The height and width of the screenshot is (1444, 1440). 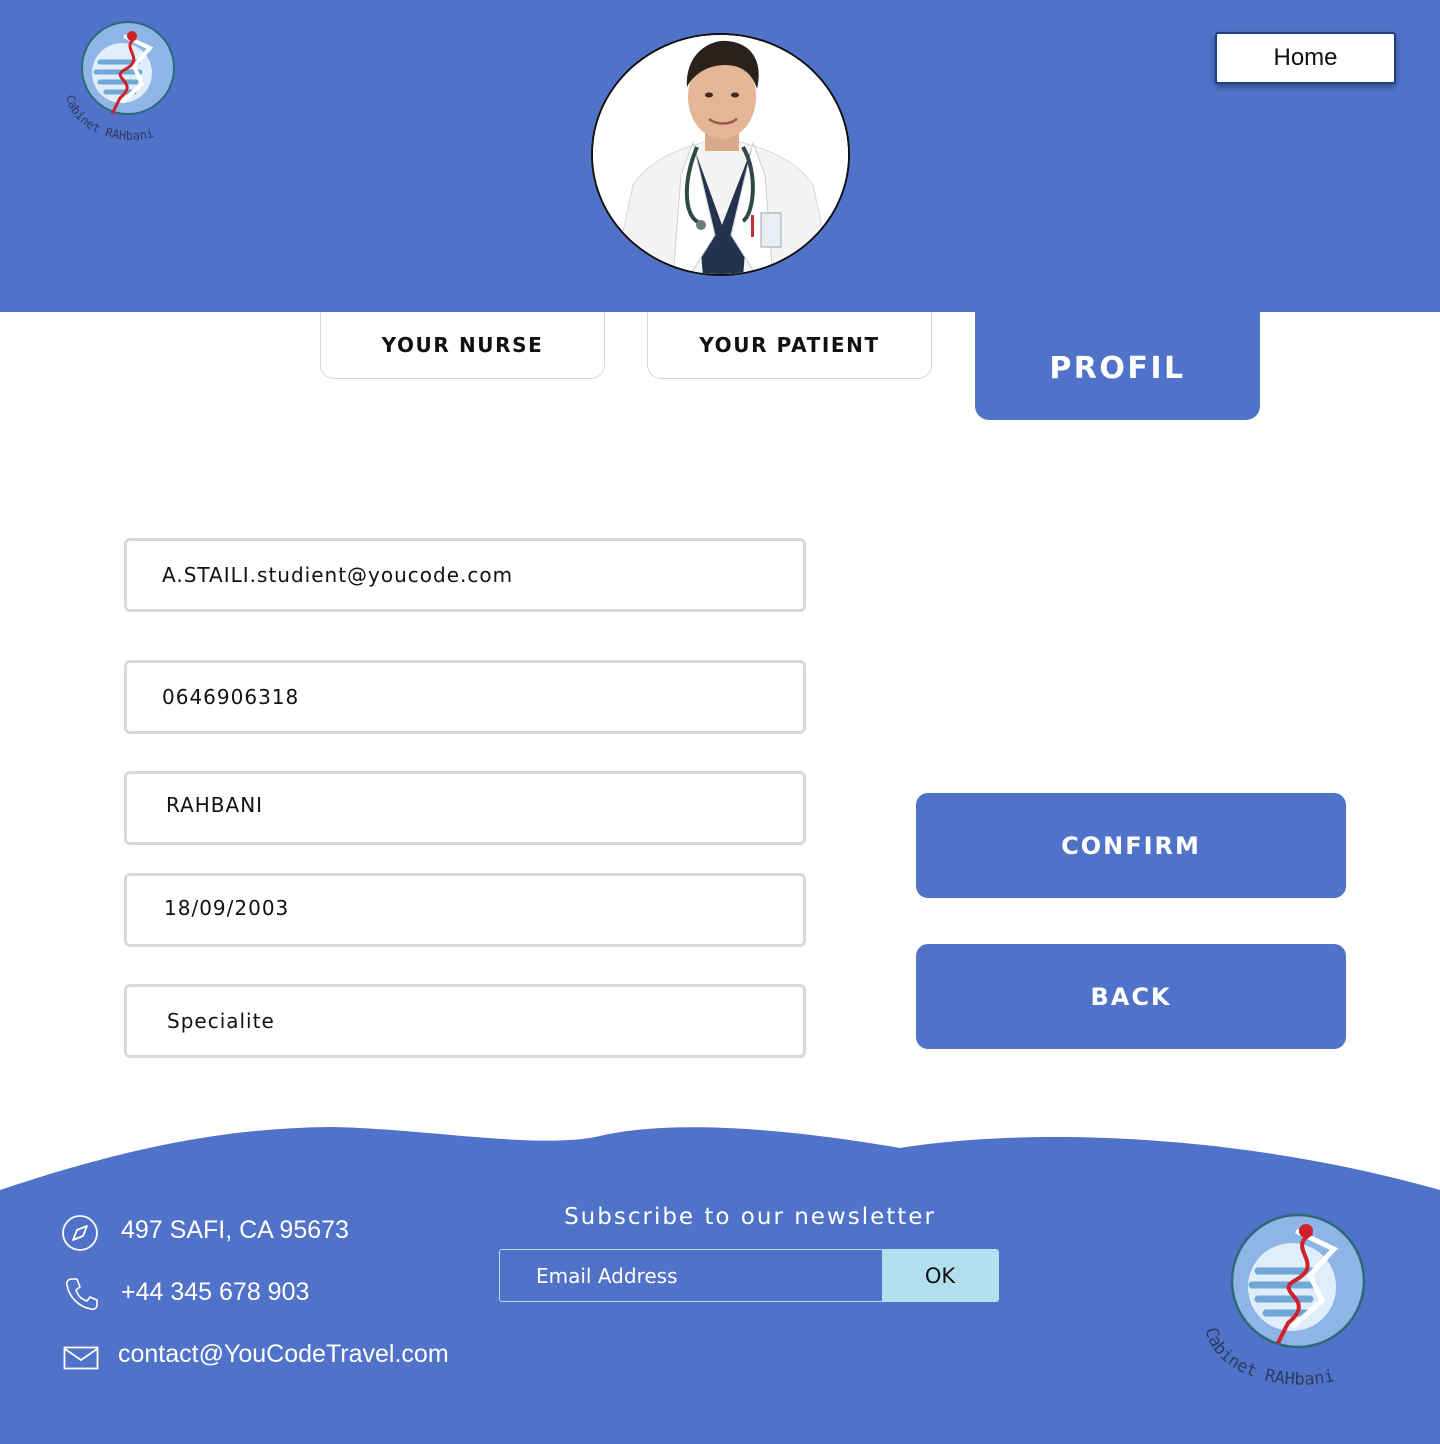 What do you see at coordinates (691, 1275) in the screenshot?
I see `newsletter-email-input` at bounding box center [691, 1275].